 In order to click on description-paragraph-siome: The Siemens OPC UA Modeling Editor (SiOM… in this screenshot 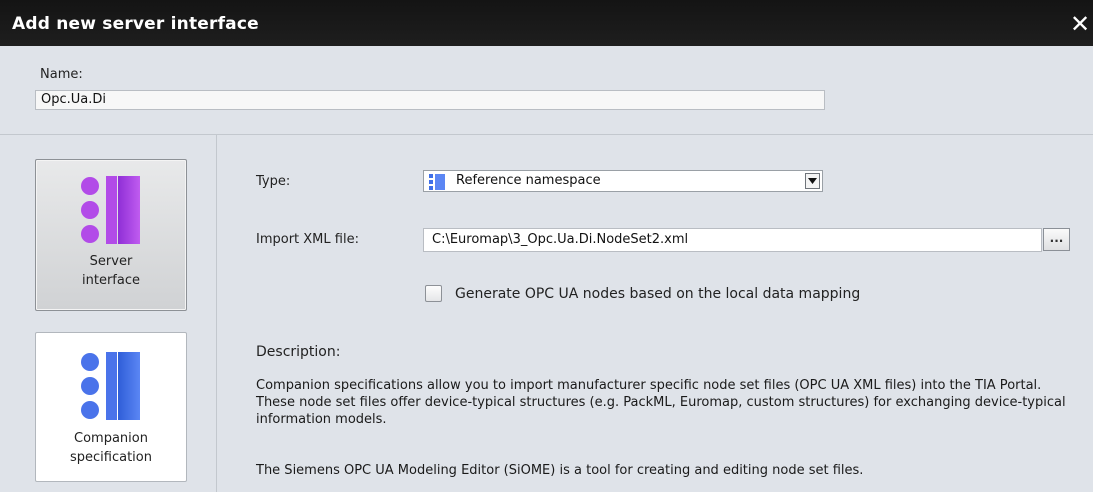, I will do `click(560, 470)`.